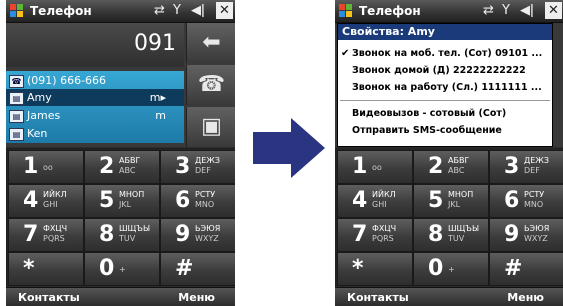 The width and height of the screenshot is (563, 306). Describe the element at coordinates (445, 114) in the screenshot. I see `menu-item-video-call: Видеовызов - сотовый (Сот)` at that location.